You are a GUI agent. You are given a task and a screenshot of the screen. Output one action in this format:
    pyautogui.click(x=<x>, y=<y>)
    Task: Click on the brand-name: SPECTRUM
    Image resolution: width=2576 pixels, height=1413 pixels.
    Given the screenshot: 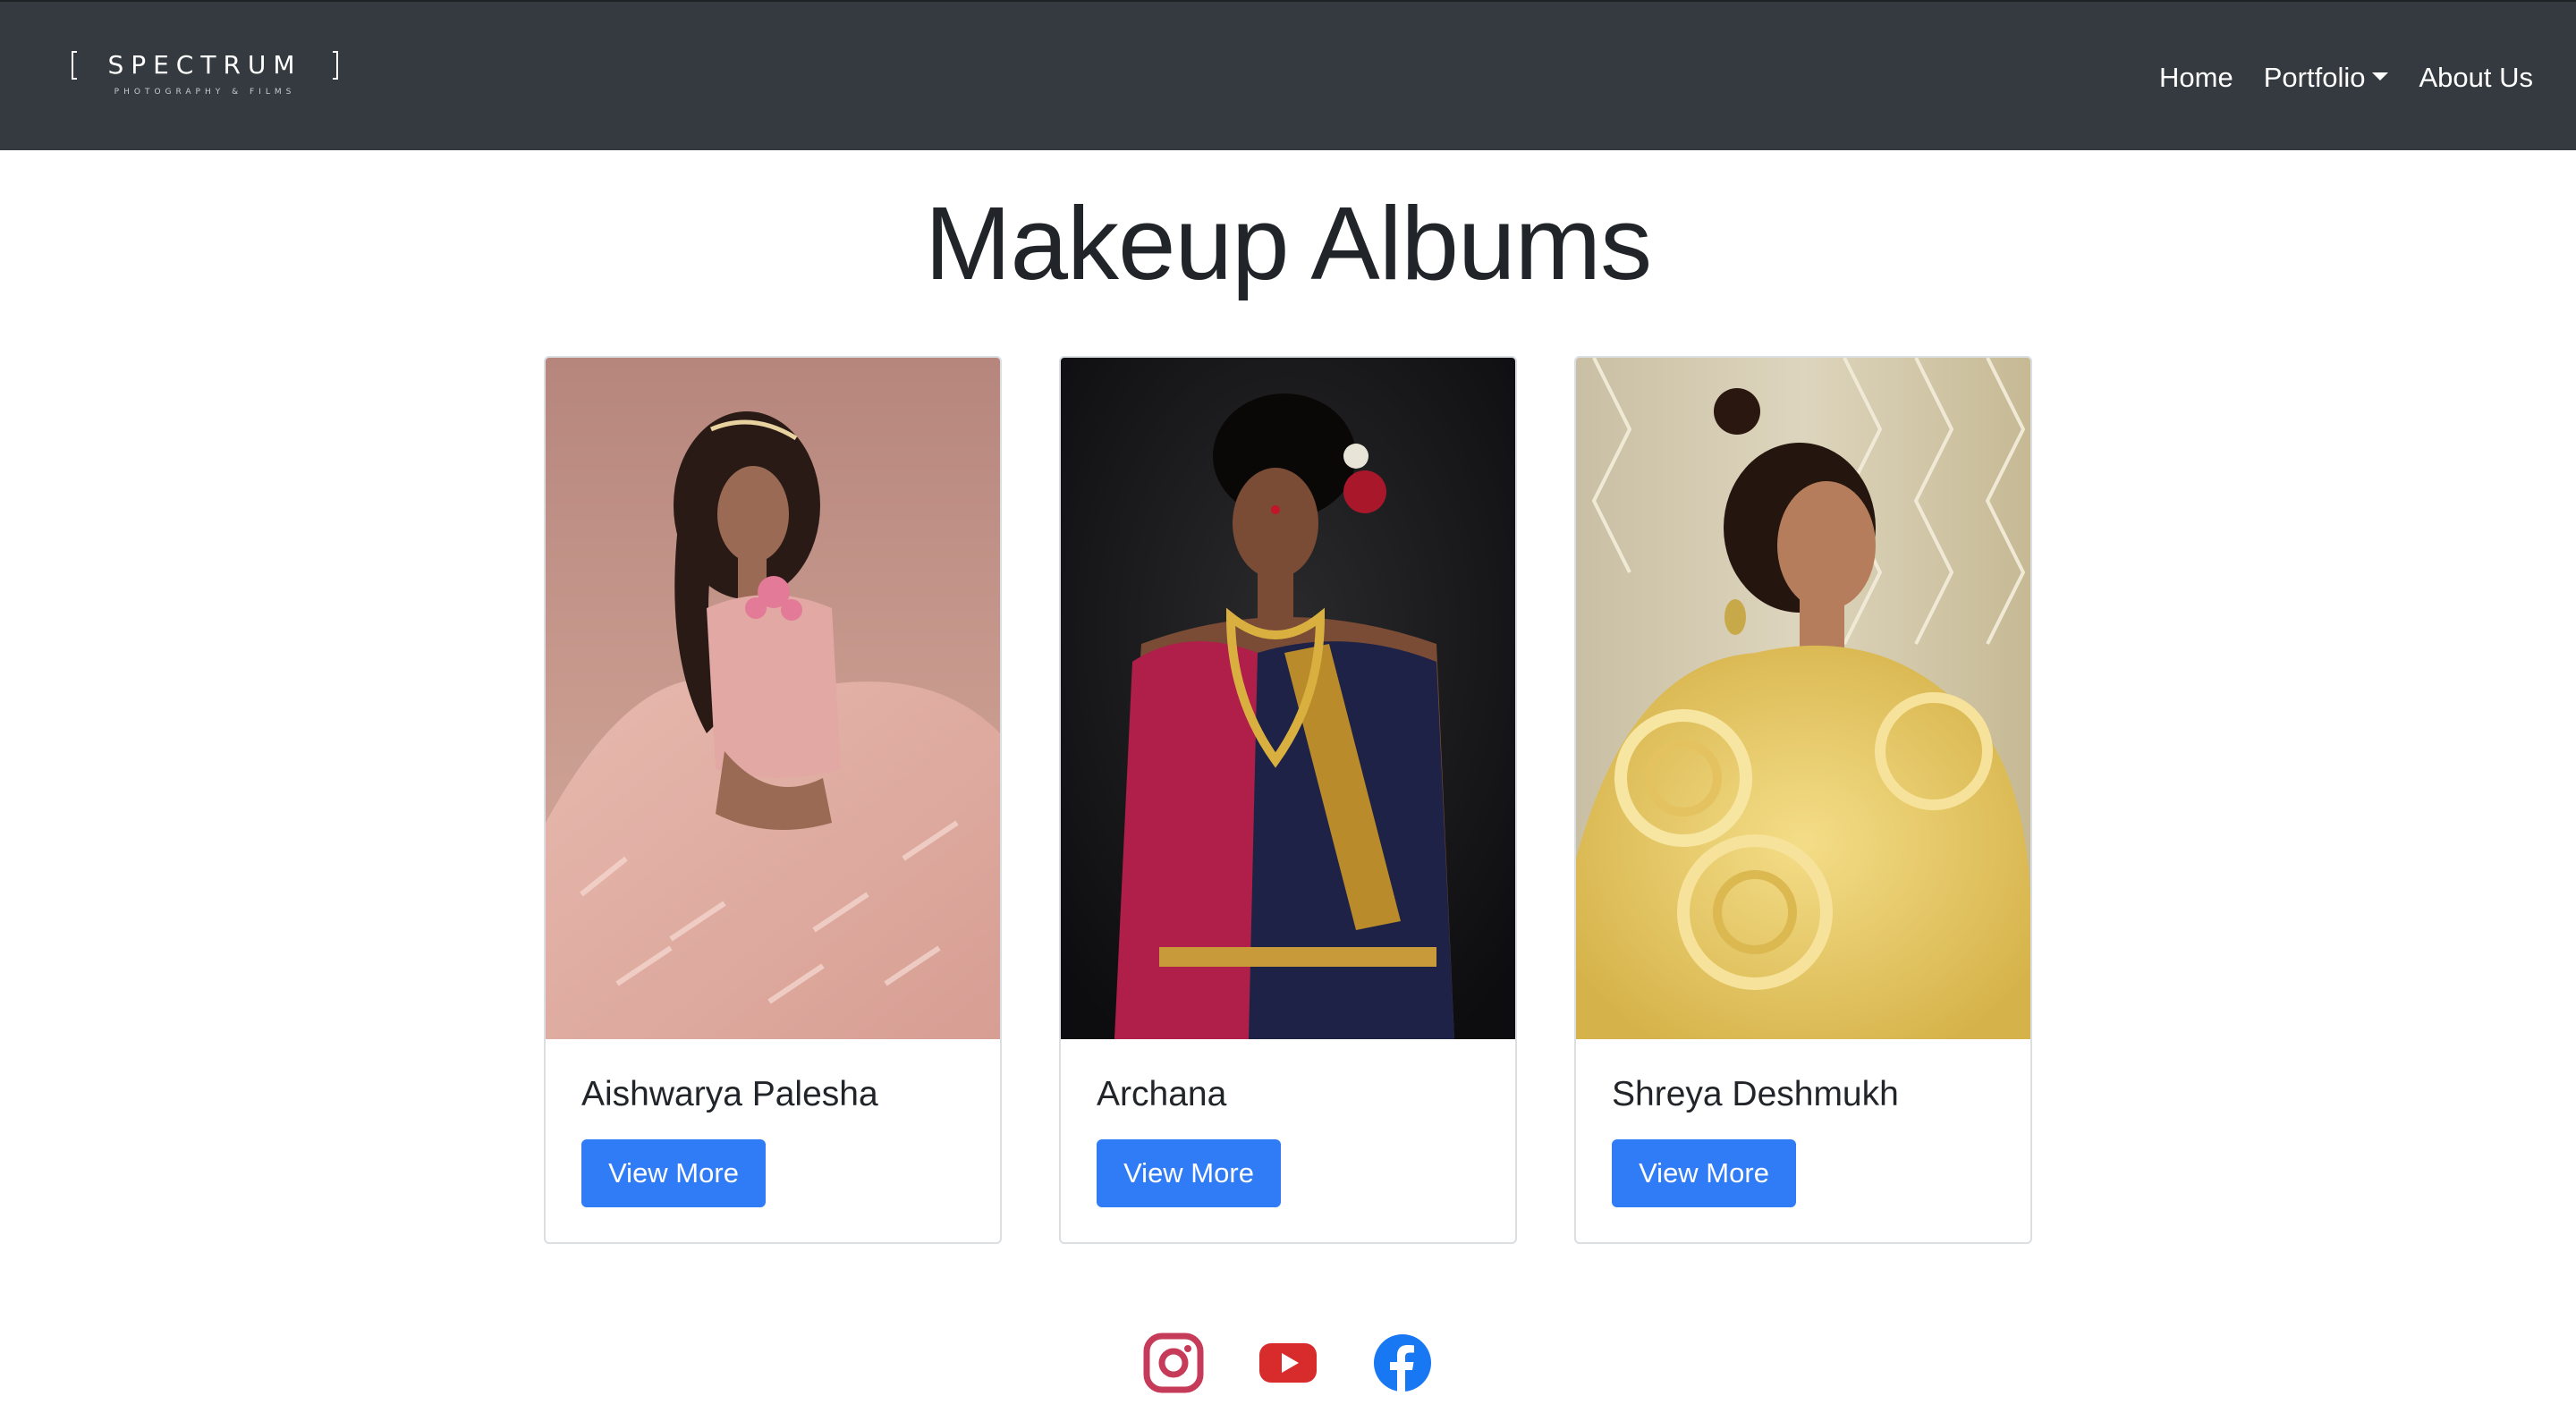 What is the action you would take?
    pyautogui.click(x=204, y=65)
    